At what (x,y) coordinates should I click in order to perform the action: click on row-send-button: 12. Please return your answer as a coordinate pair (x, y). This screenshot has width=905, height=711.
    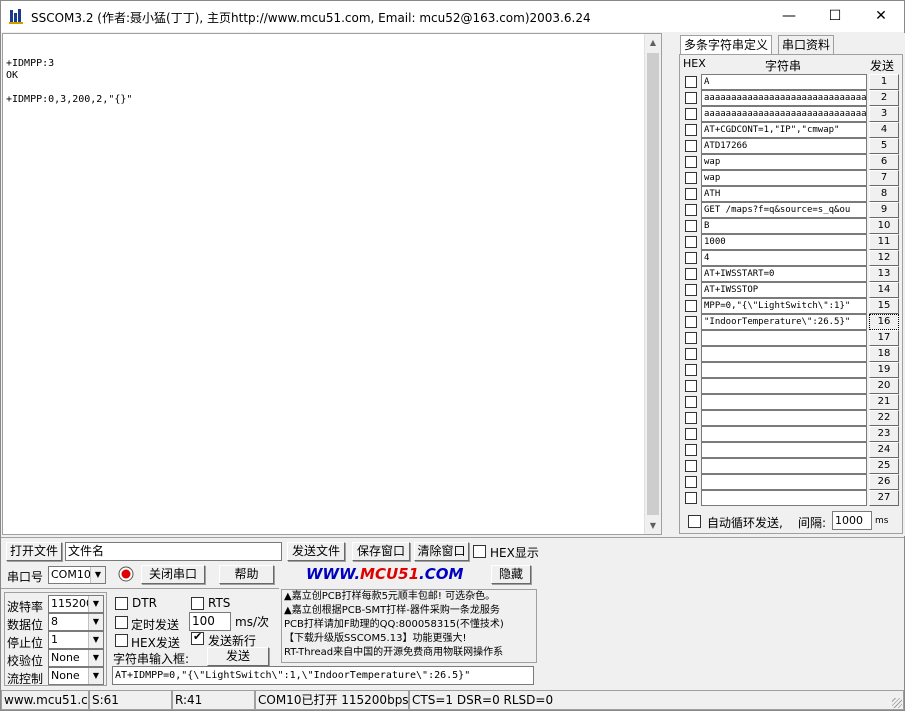
    Looking at the image, I should click on (884, 258).